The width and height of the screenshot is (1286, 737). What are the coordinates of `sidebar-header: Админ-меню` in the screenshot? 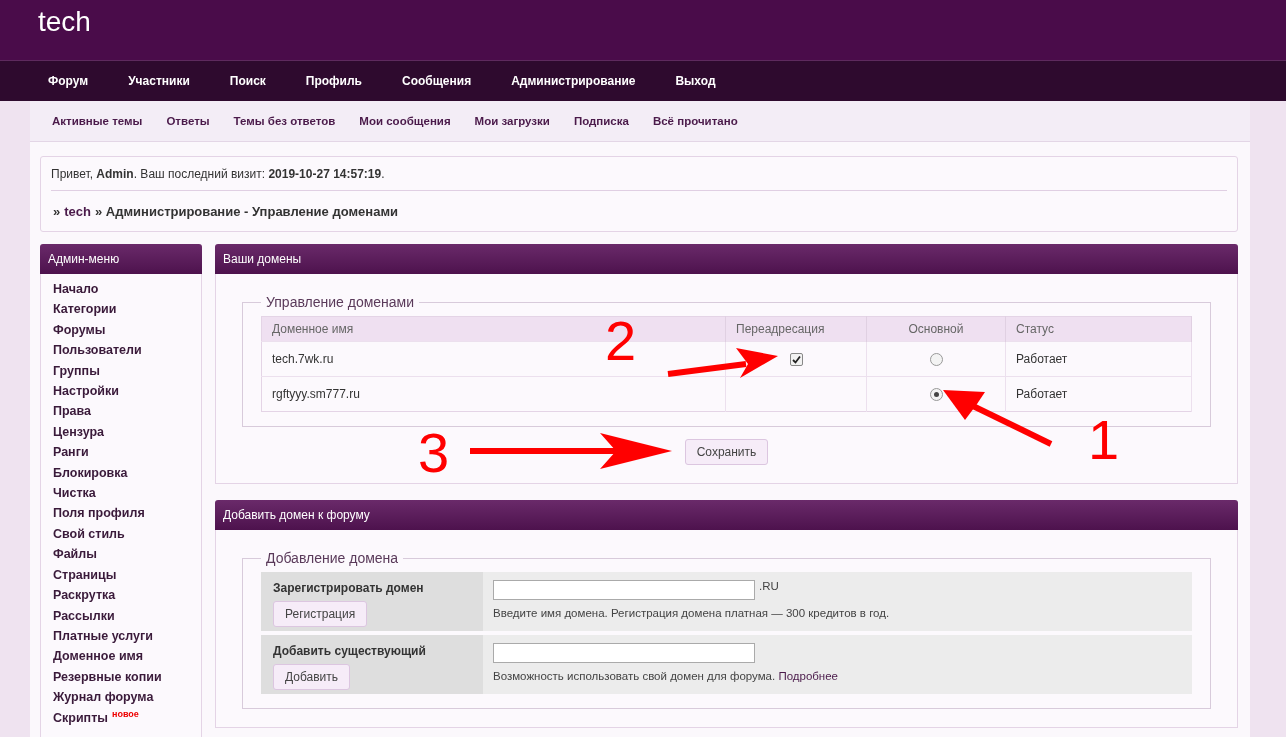 It's located at (121, 259).